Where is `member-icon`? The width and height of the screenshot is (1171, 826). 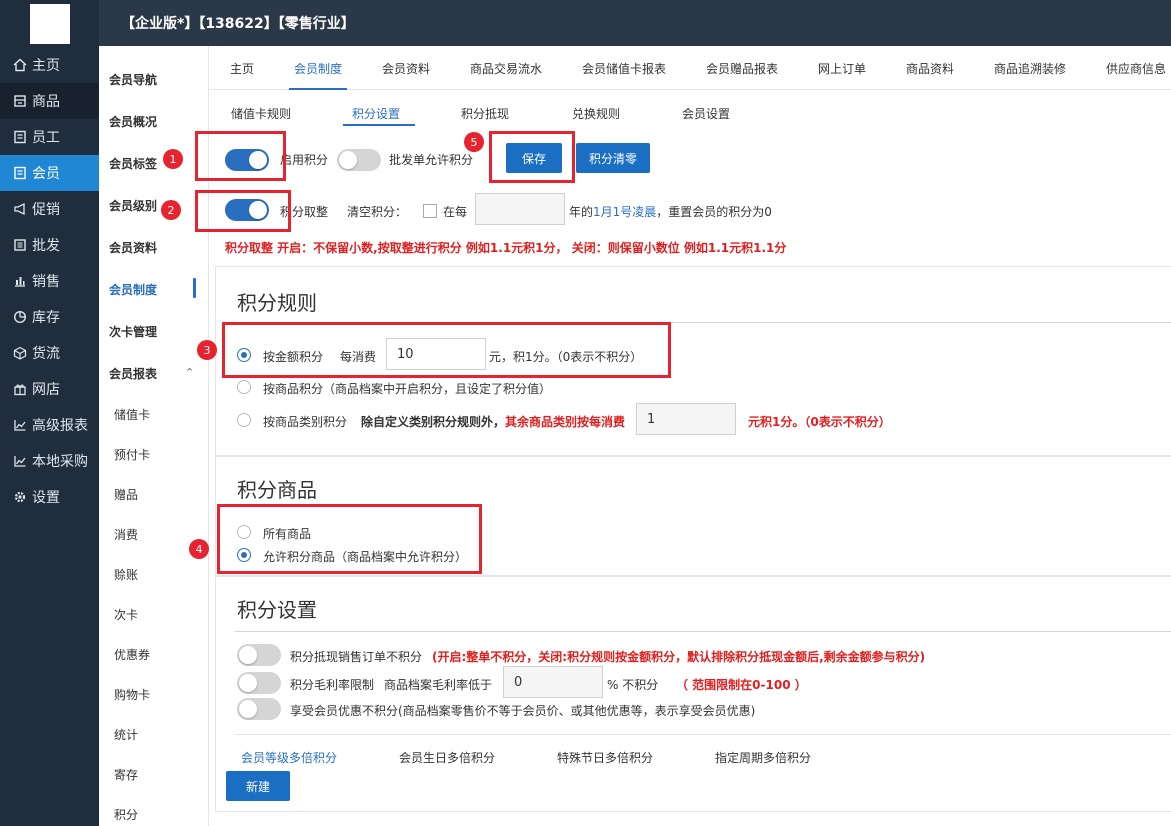 member-icon is located at coordinates (20, 173).